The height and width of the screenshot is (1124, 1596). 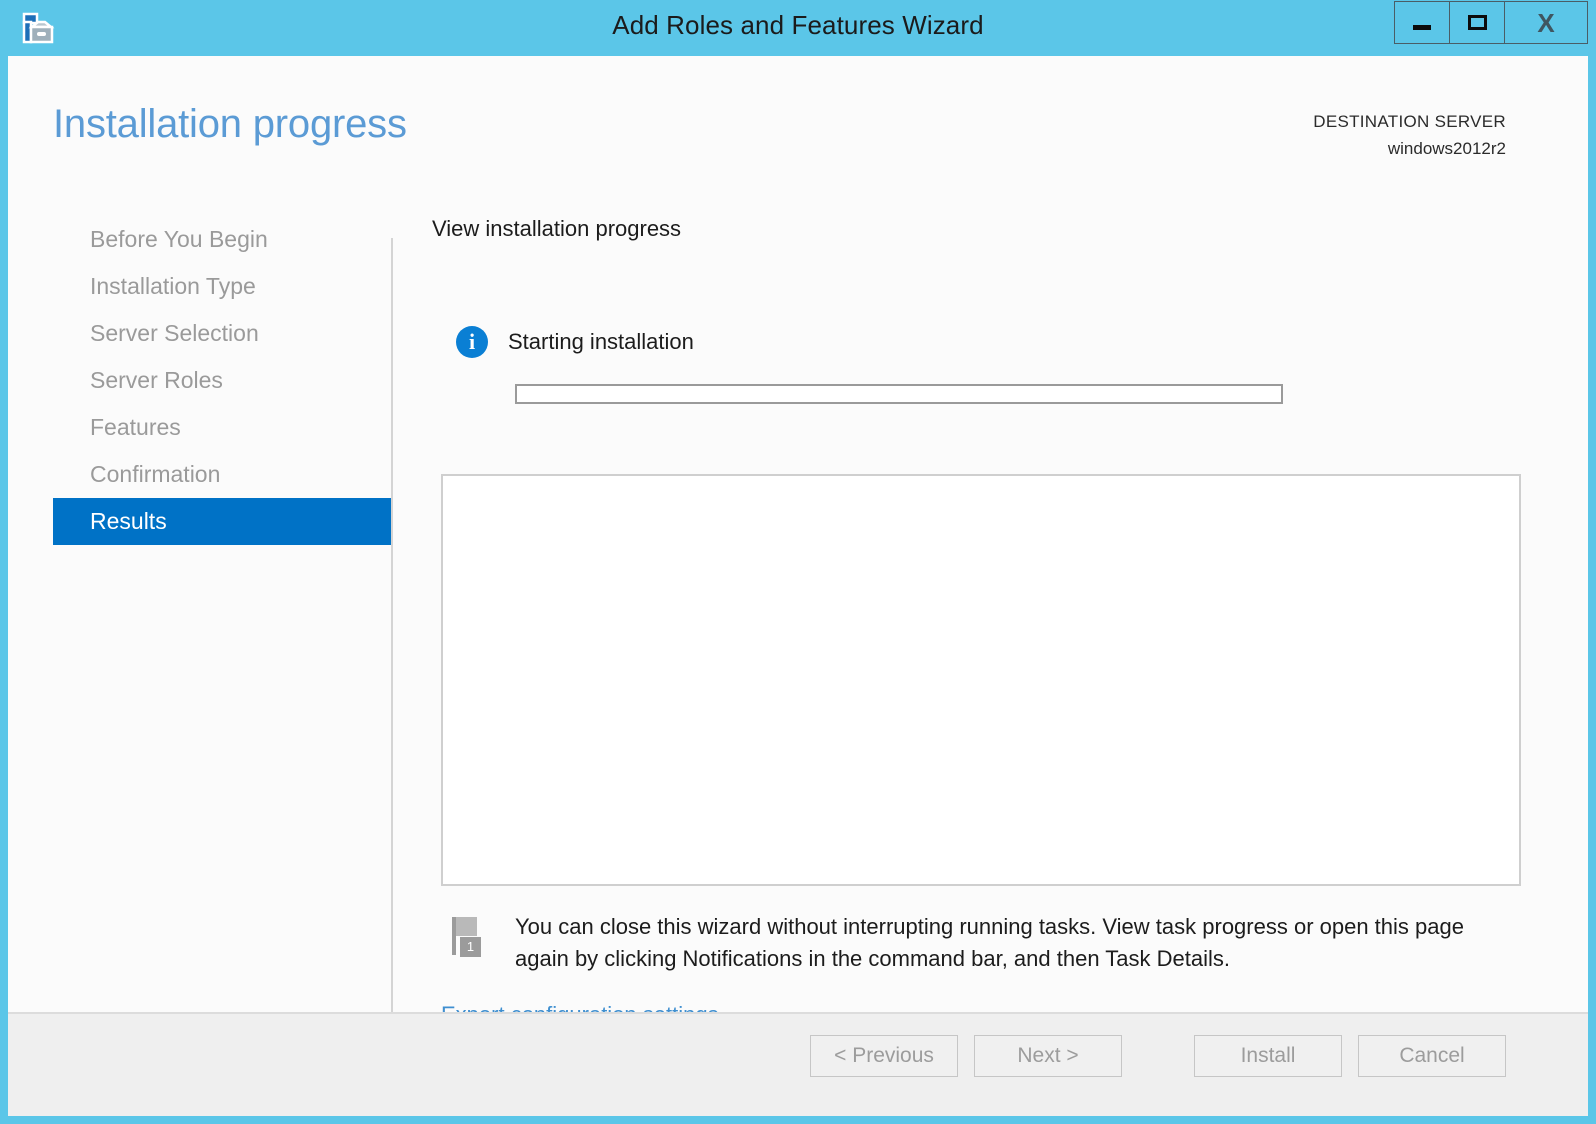 What do you see at coordinates (222, 474) in the screenshot?
I see `sidebar-item-confirmation: Confirmation` at bounding box center [222, 474].